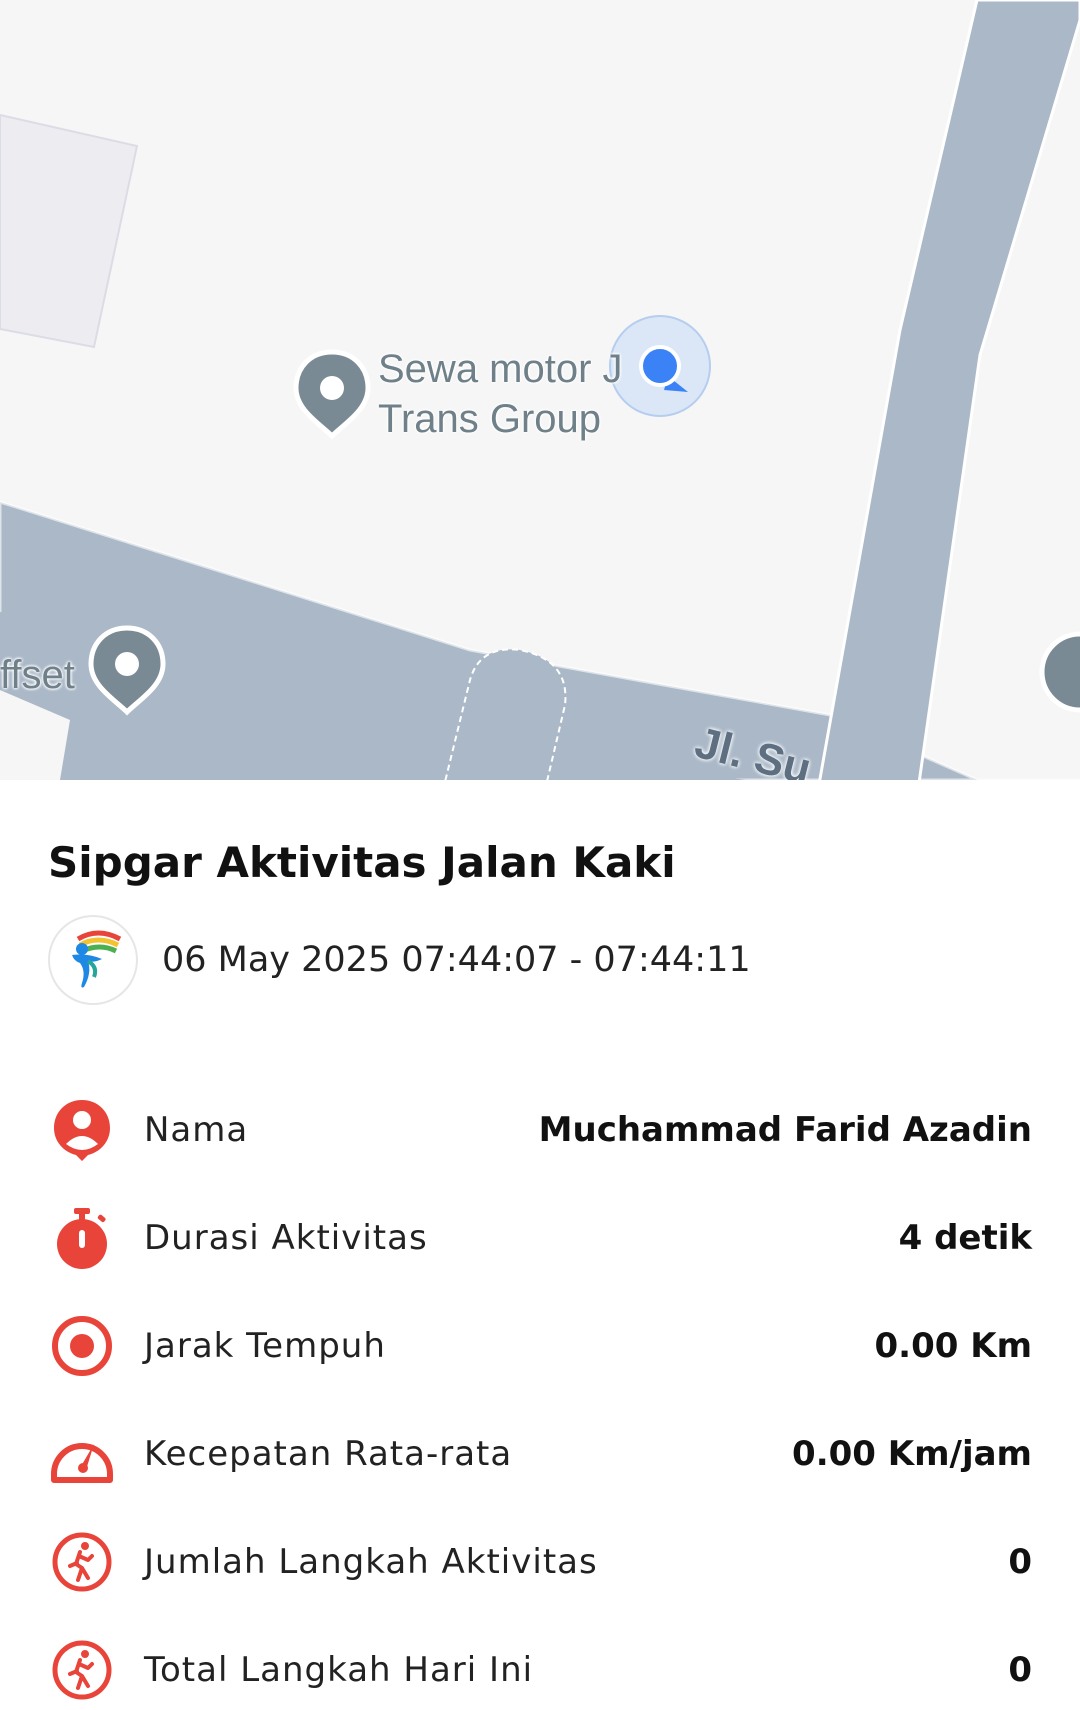 The width and height of the screenshot is (1080, 1710). Describe the element at coordinates (82, 1346) in the screenshot. I see `target-icon` at that location.